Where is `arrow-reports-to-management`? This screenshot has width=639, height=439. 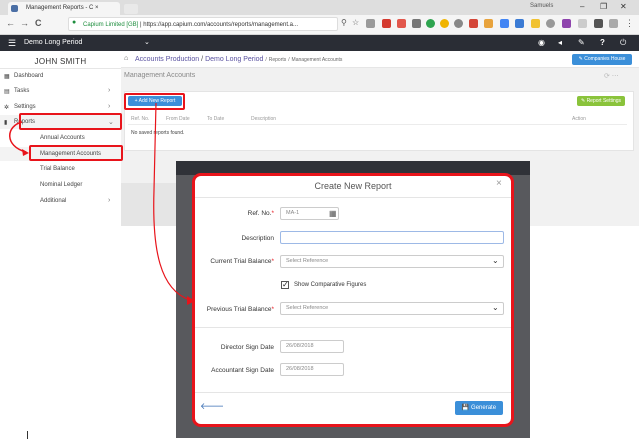
arrow-reports-to-management is located at coordinates (18, 137).